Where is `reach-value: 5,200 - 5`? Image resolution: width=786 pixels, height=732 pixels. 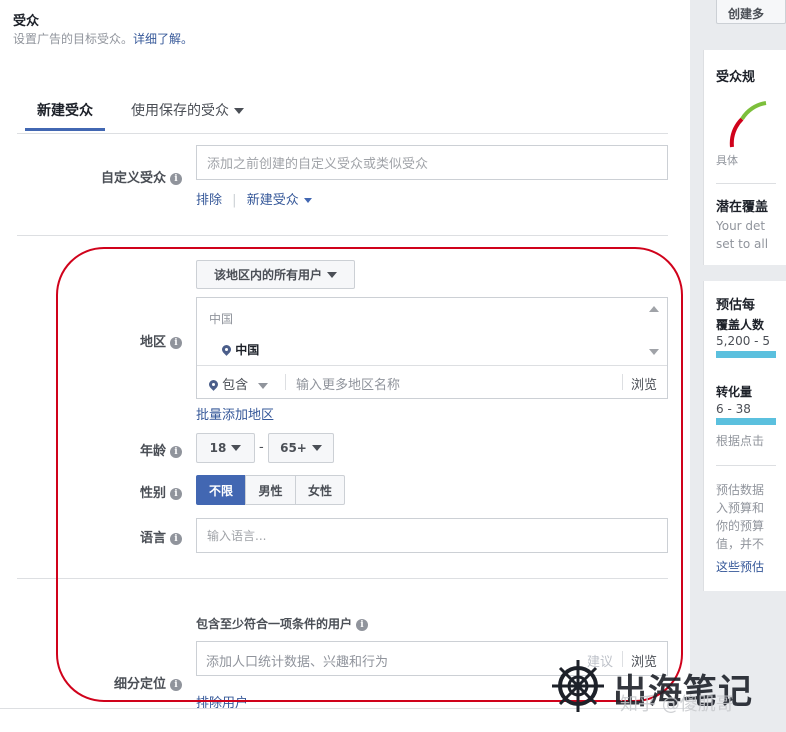
reach-value: 5,200 - 5 is located at coordinates (743, 341).